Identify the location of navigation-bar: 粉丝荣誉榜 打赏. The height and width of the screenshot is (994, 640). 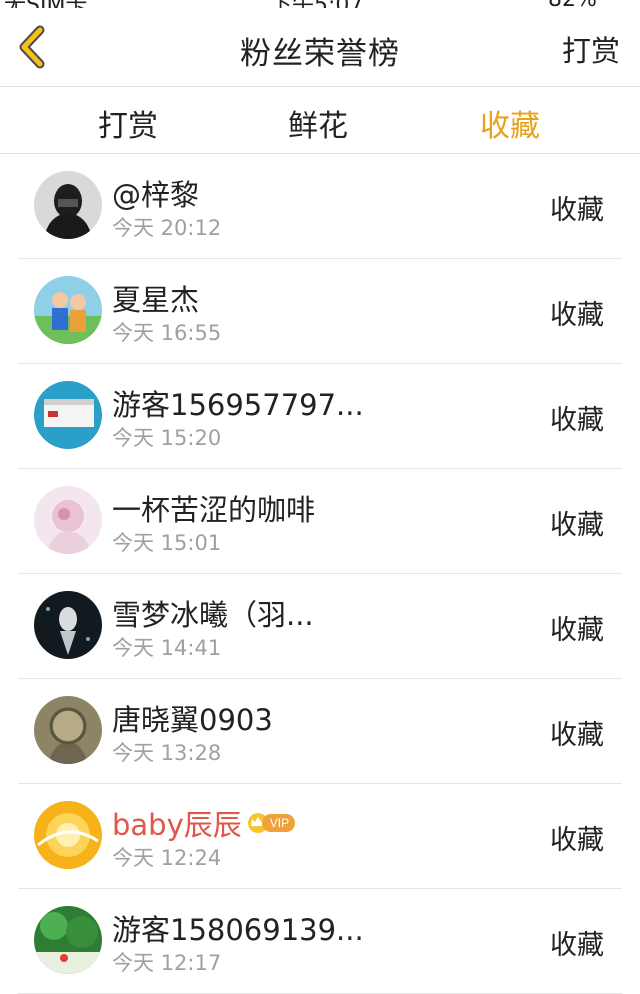
(320, 47).